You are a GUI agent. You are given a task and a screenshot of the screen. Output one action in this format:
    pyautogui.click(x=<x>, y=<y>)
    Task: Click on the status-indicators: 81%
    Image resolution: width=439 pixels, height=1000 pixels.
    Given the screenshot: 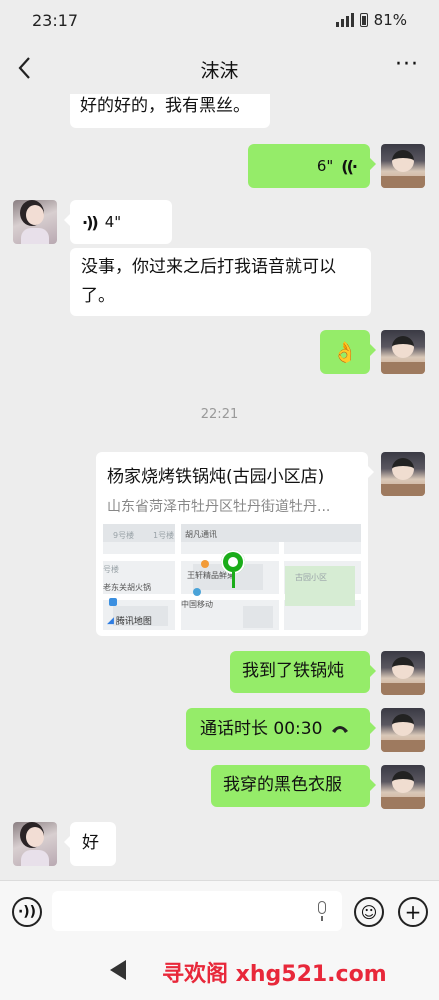 What is the action you would take?
    pyautogui.click(x=371, y=20)
    